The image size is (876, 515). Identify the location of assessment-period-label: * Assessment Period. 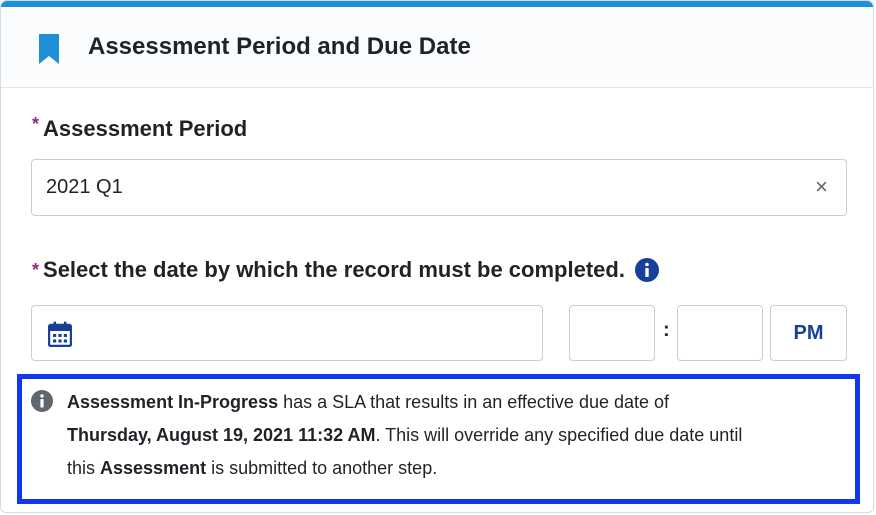
(139, 128).